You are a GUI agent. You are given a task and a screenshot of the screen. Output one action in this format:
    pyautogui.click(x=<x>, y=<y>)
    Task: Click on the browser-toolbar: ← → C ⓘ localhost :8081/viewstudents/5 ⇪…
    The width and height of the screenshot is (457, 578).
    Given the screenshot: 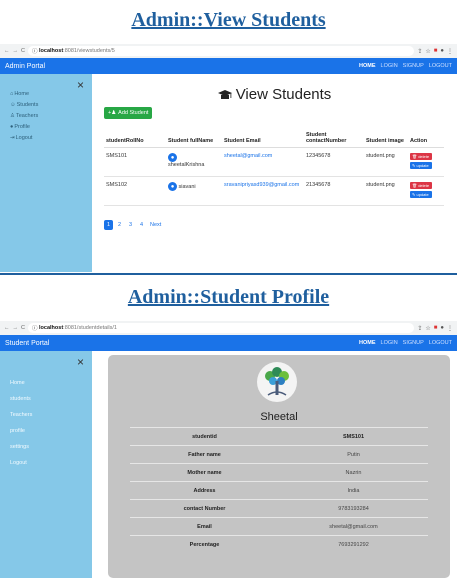 What is the action you would take?
    pyautogui.click(x=228, y=51)
    